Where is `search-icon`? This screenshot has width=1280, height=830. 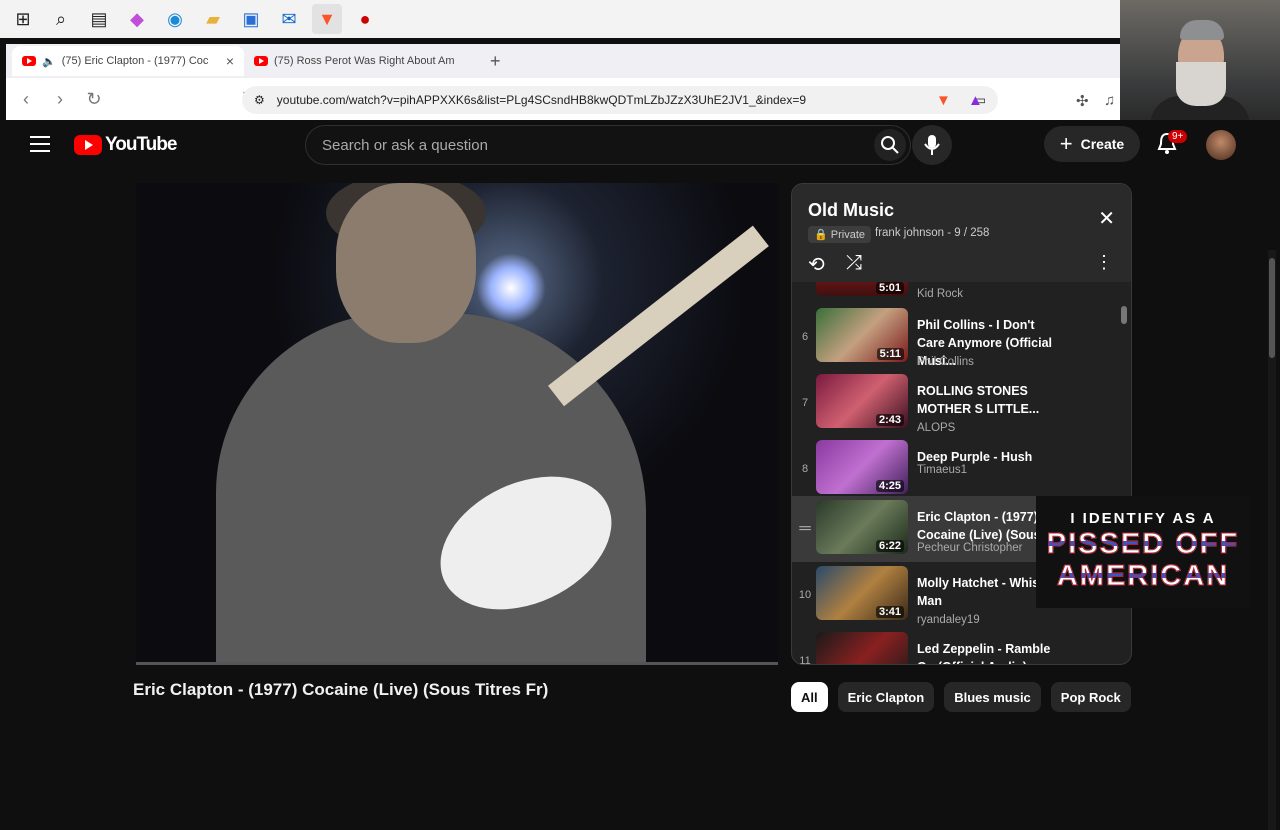 search-icon is located at coordinates (890, 145).